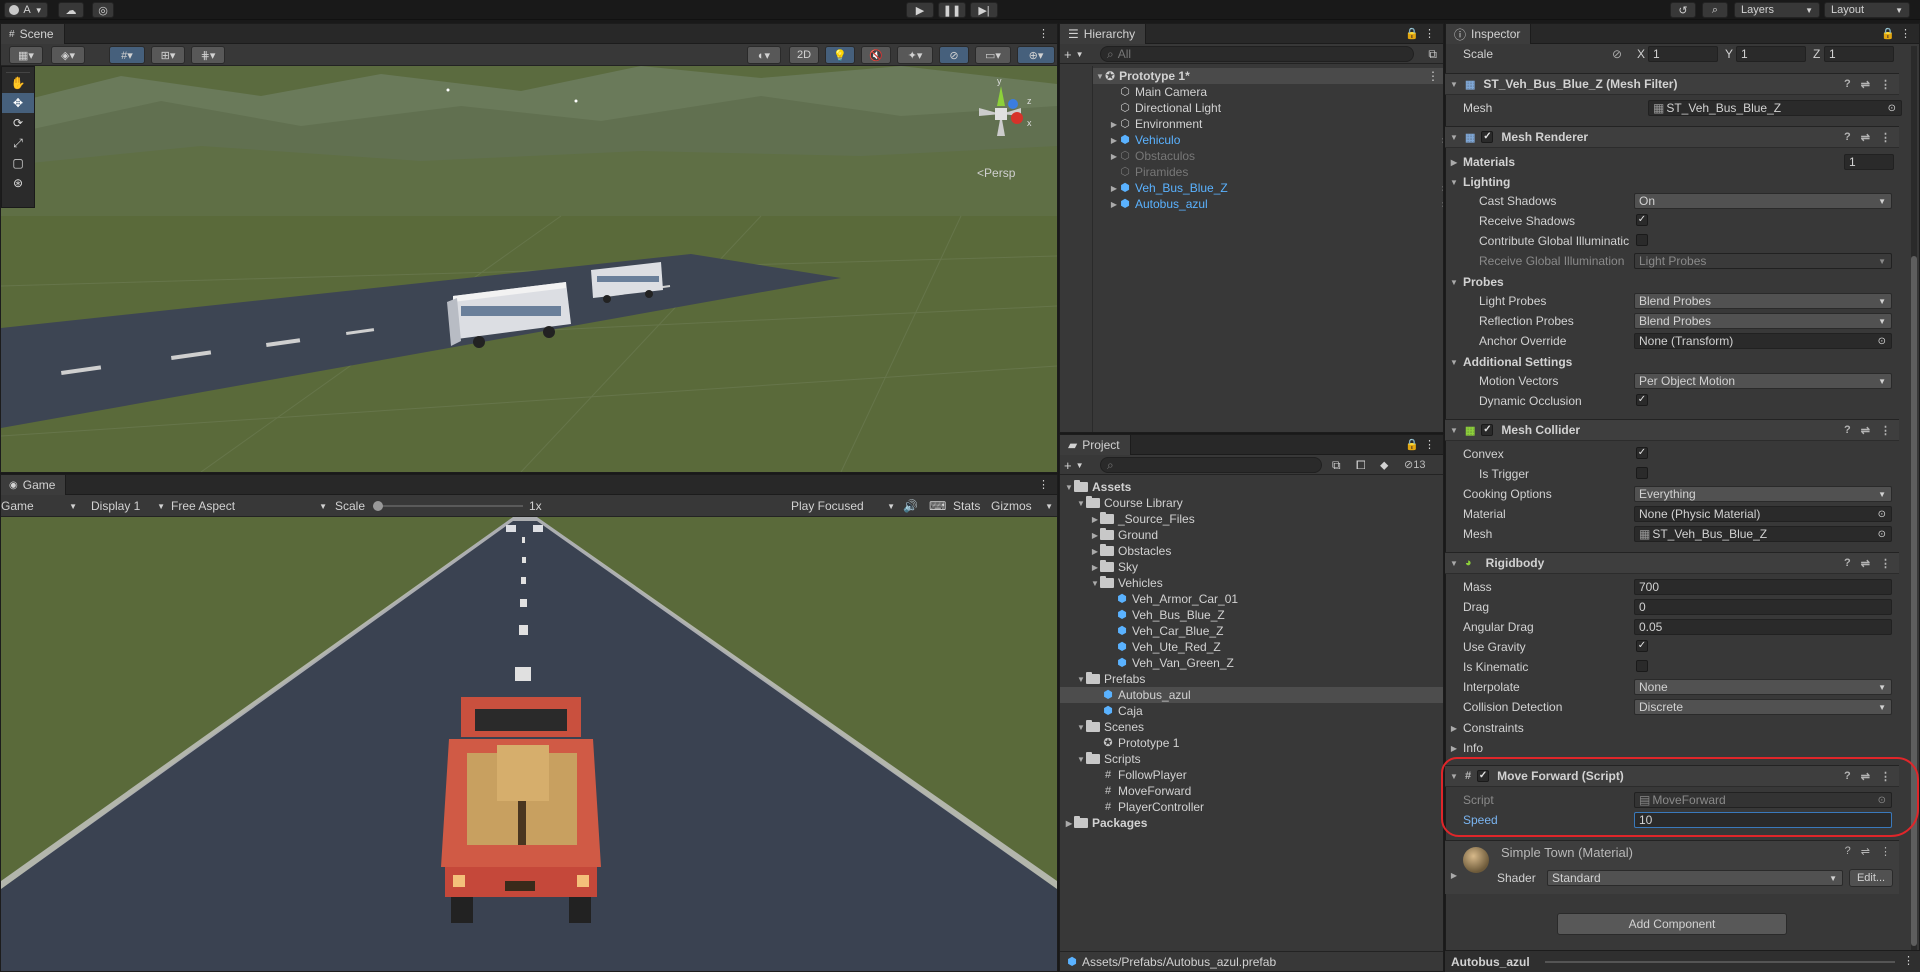 The image size is (1920, 972). What do you see at coordinates (1869, 162) in the screenshot?
I see `materials-count-field: 1` at bounding box center [1869, 162].